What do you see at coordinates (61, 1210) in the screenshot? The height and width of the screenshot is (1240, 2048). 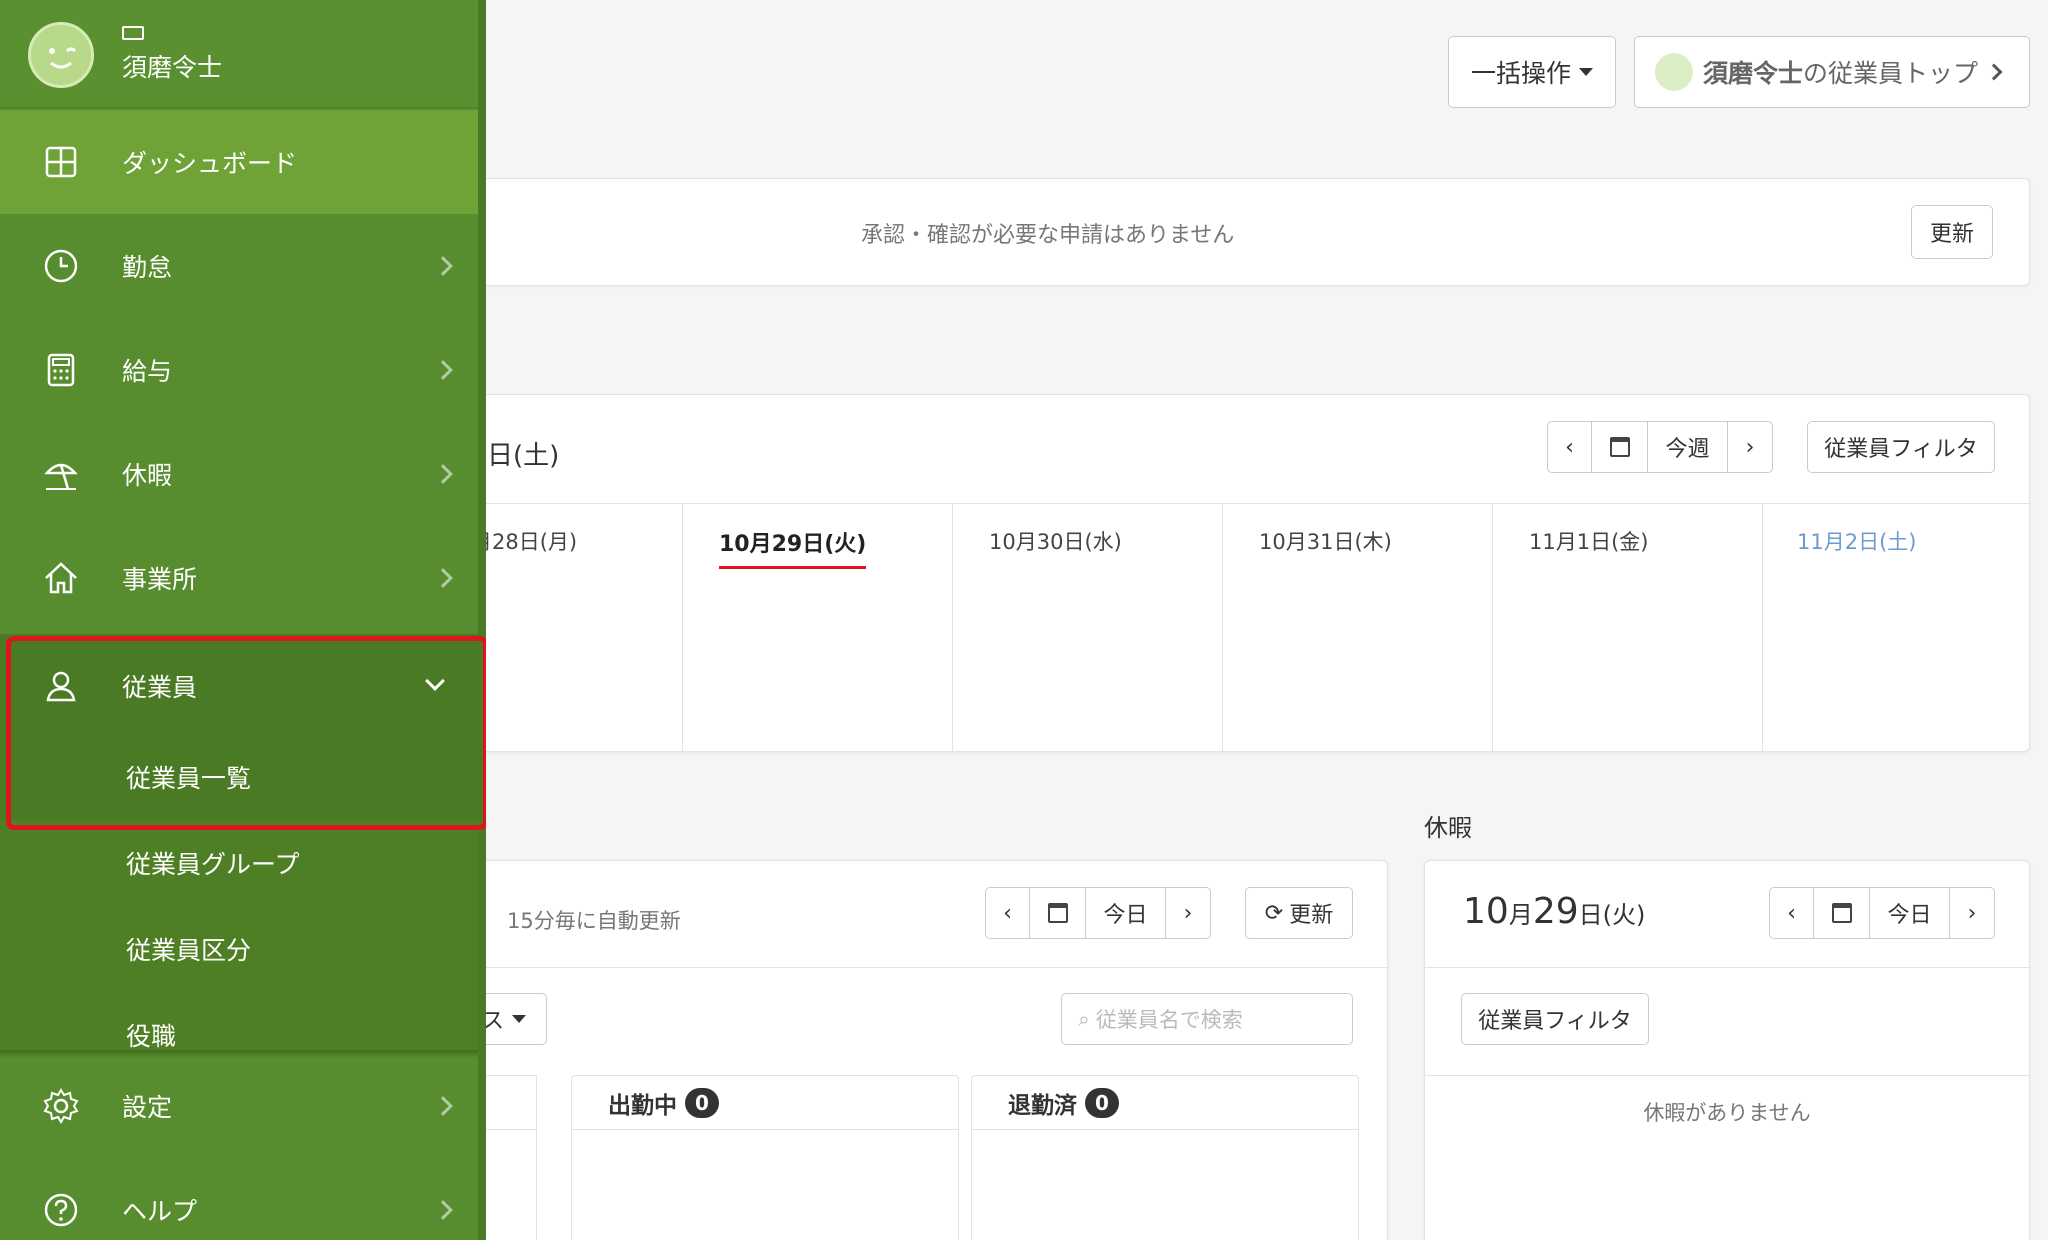 I see `help-icon` at bounding box center [61, 1210].